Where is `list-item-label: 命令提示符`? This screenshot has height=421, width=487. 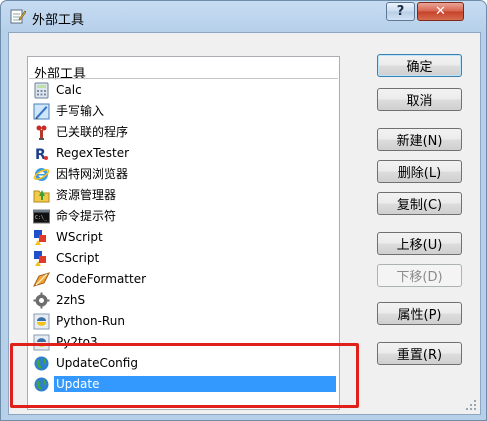
list-item-label: 命令提示符 is located at coordinates (86, 216).